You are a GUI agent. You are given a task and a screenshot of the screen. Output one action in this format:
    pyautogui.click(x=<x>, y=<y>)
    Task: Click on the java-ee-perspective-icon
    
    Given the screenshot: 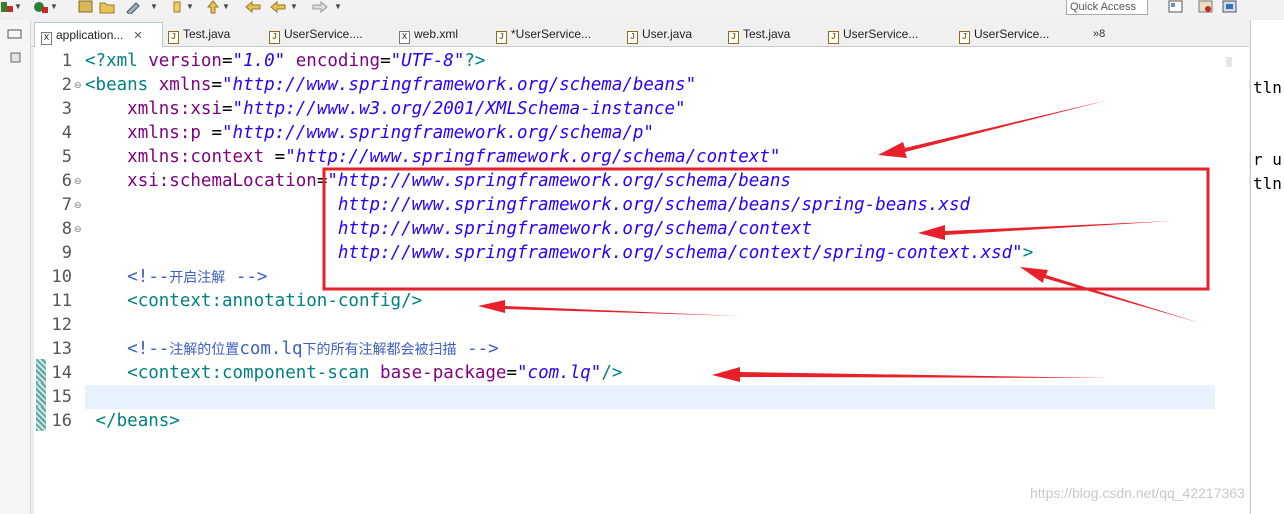 What is the action you would take?
    pyautogui.click(x=1206, y=7)
    